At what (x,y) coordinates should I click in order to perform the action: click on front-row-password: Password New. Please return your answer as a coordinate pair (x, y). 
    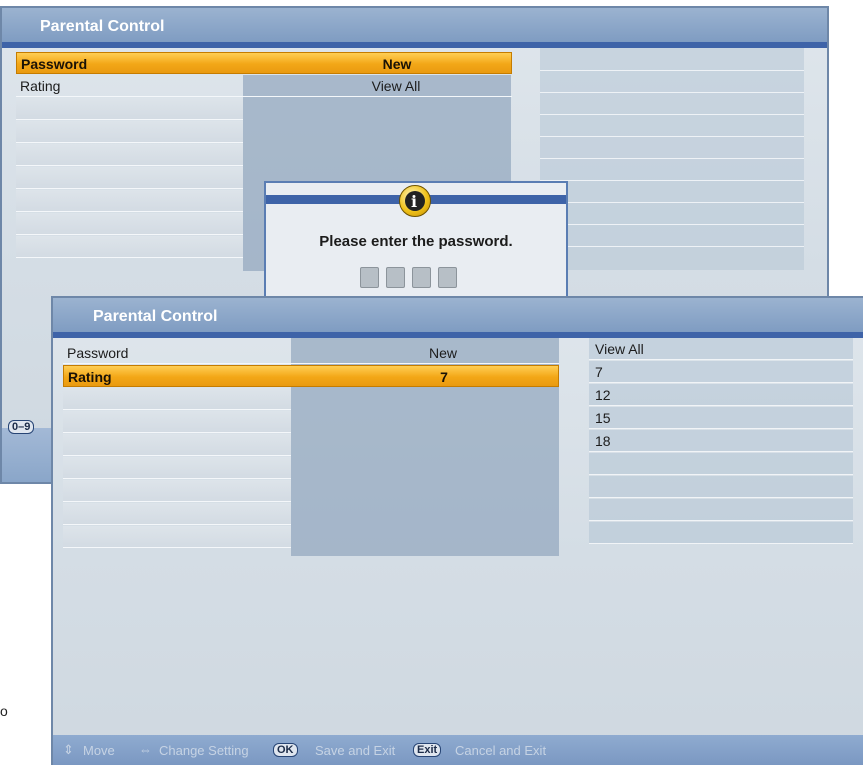
    Looking at the image, I should click on (311, 353).